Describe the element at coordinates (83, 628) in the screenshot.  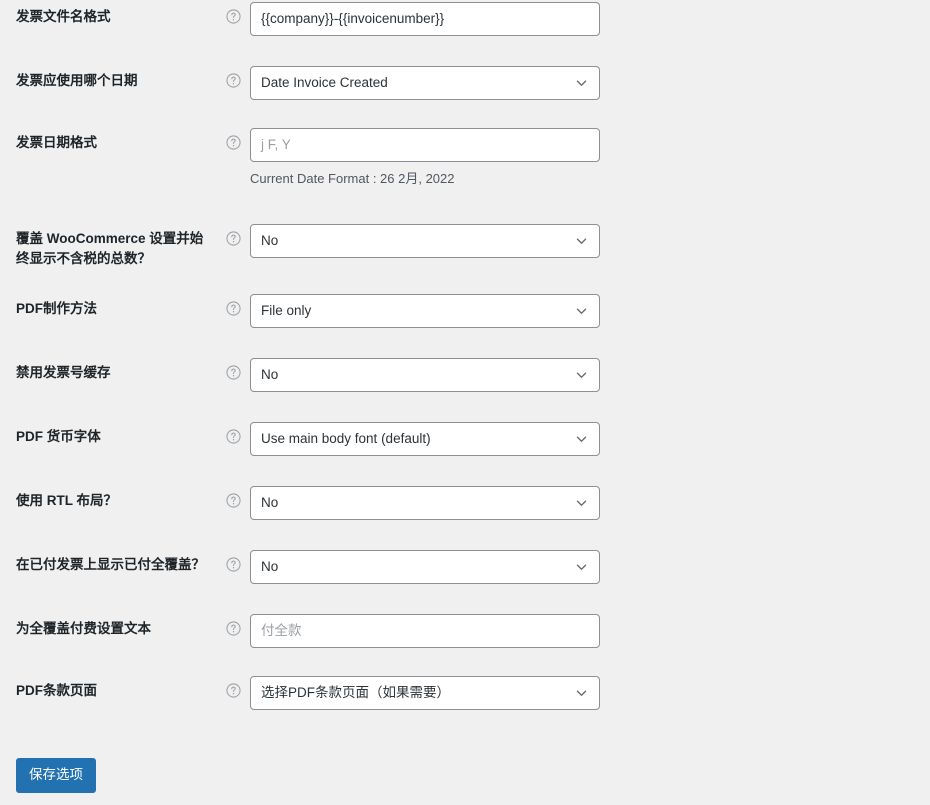
I see `setting-label: 为全覆盖付费设置文本` at that location.